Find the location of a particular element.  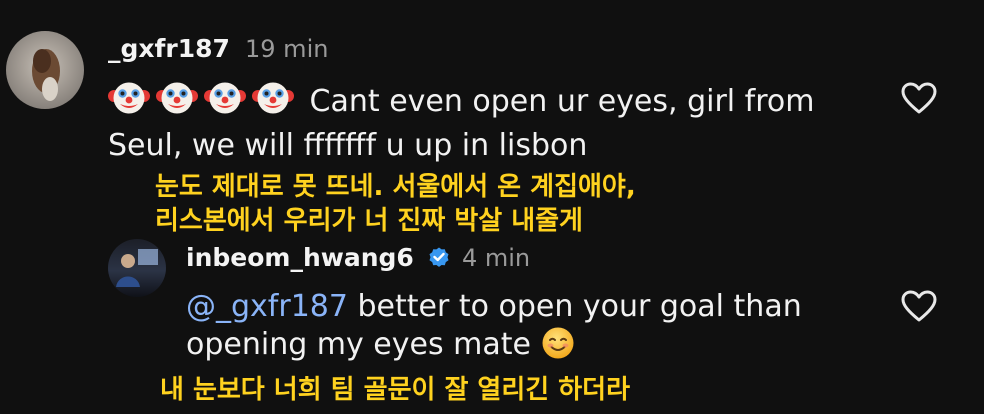

verified-badge-icon is located at coordinates (439, 259).